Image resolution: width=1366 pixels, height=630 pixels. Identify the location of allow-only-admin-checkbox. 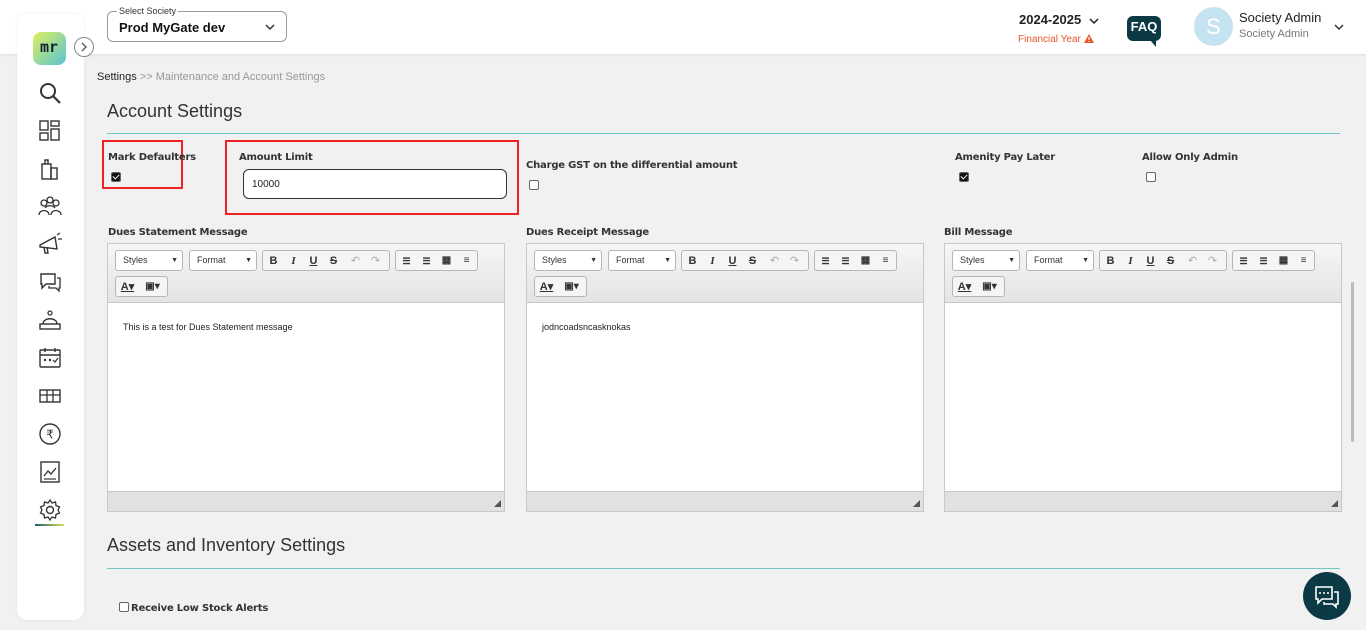
(1151, 177).